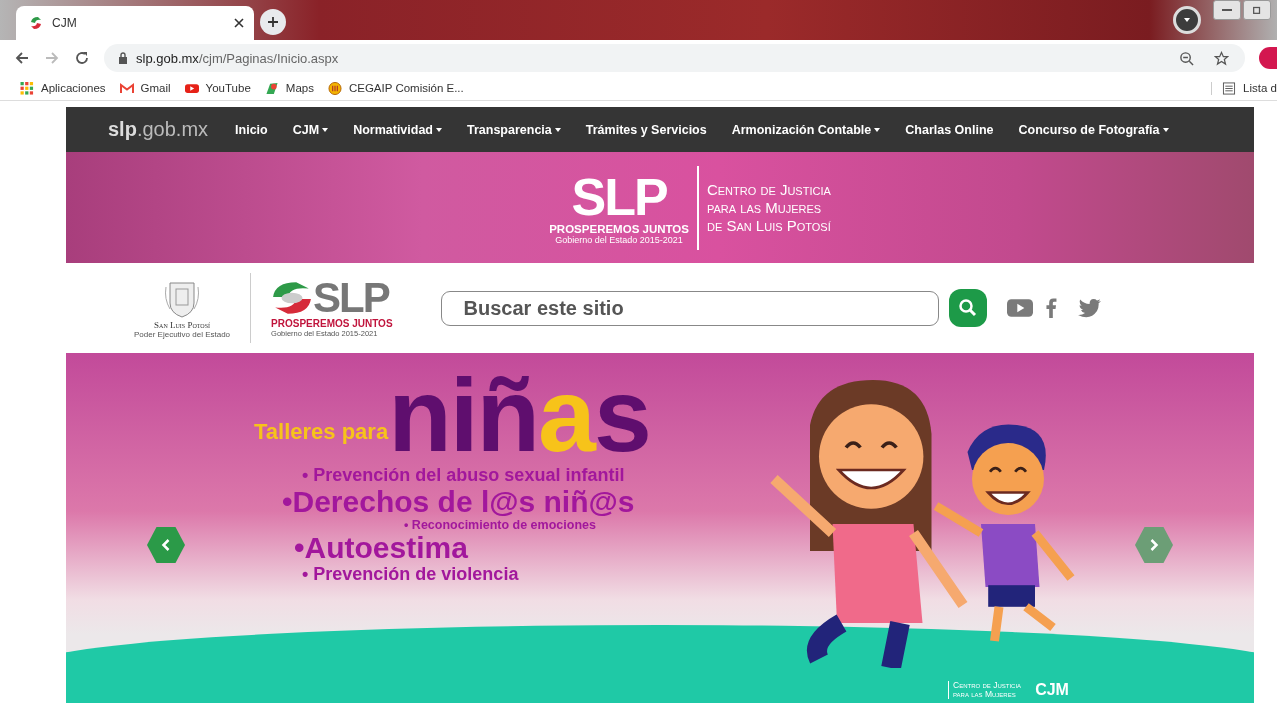  Describe the element at coordinates (36, 23) in the screenshot. I see `slp-logo-icon` at that location.